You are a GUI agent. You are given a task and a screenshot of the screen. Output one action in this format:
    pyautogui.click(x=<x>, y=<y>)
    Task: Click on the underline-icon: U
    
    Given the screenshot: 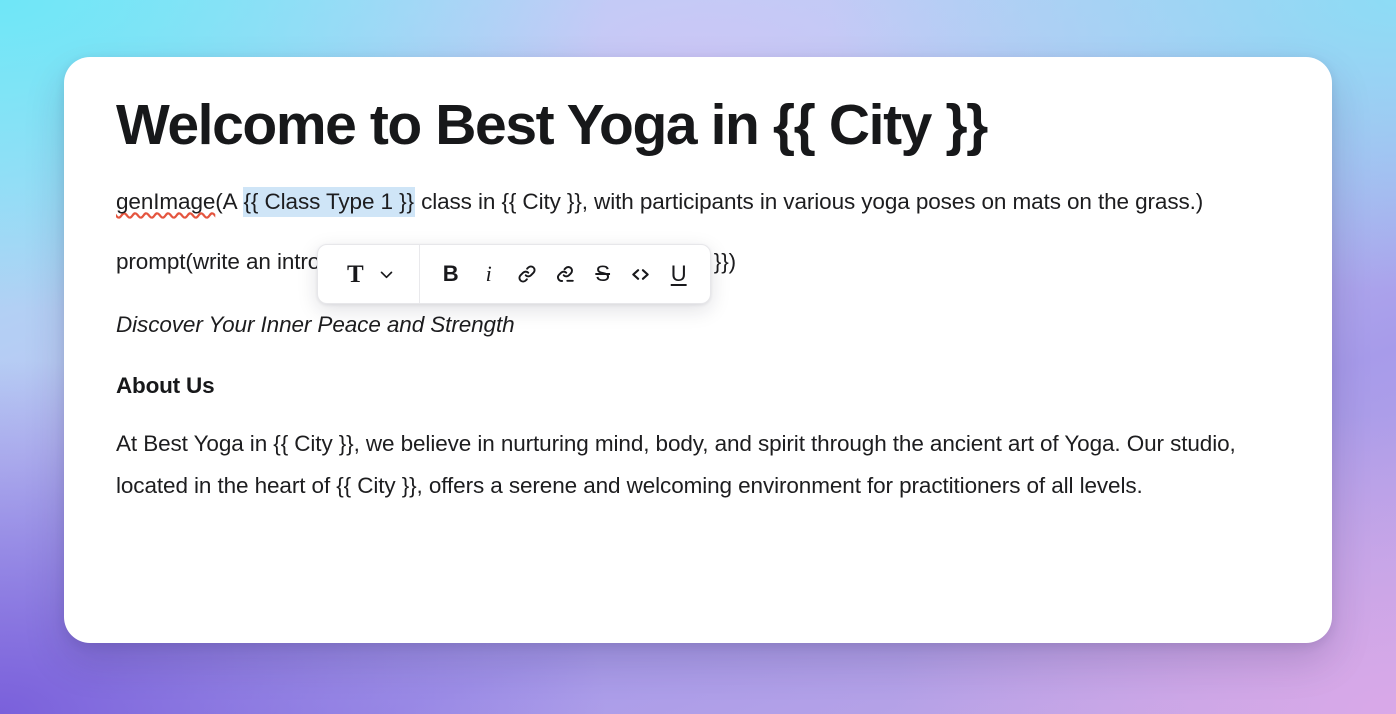 What is the action you would take?
    pyautogui.click(x=678, y=273)
    